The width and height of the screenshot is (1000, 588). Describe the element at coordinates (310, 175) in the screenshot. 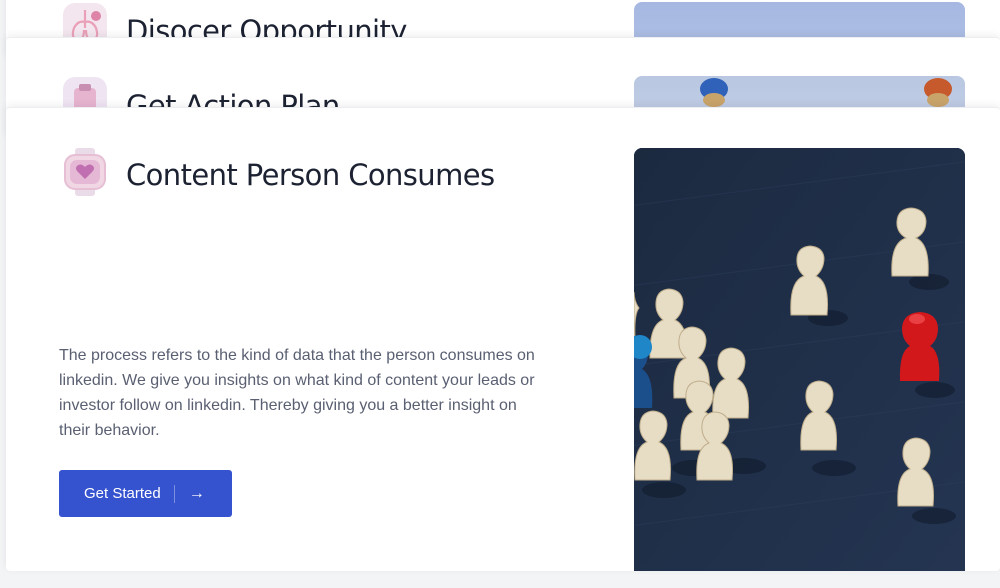

I see `card-title: Content Person Consumes` at that location.